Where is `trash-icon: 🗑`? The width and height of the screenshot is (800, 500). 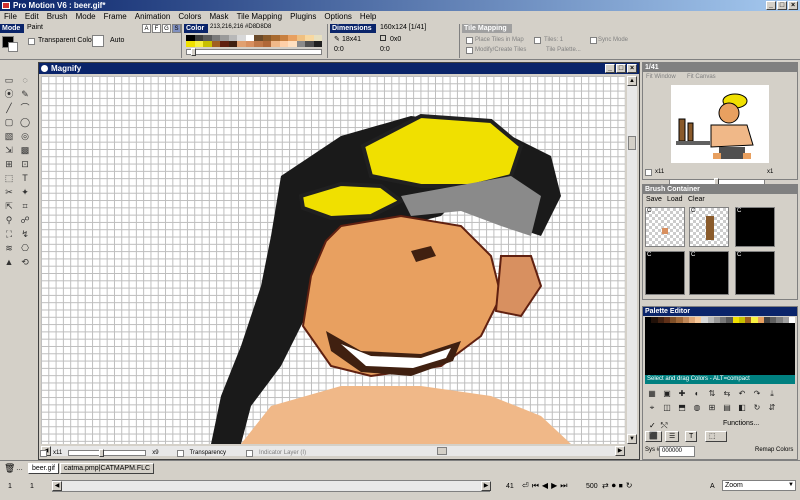
trash-icon: 🗑 is located at coordinates (9, 468).